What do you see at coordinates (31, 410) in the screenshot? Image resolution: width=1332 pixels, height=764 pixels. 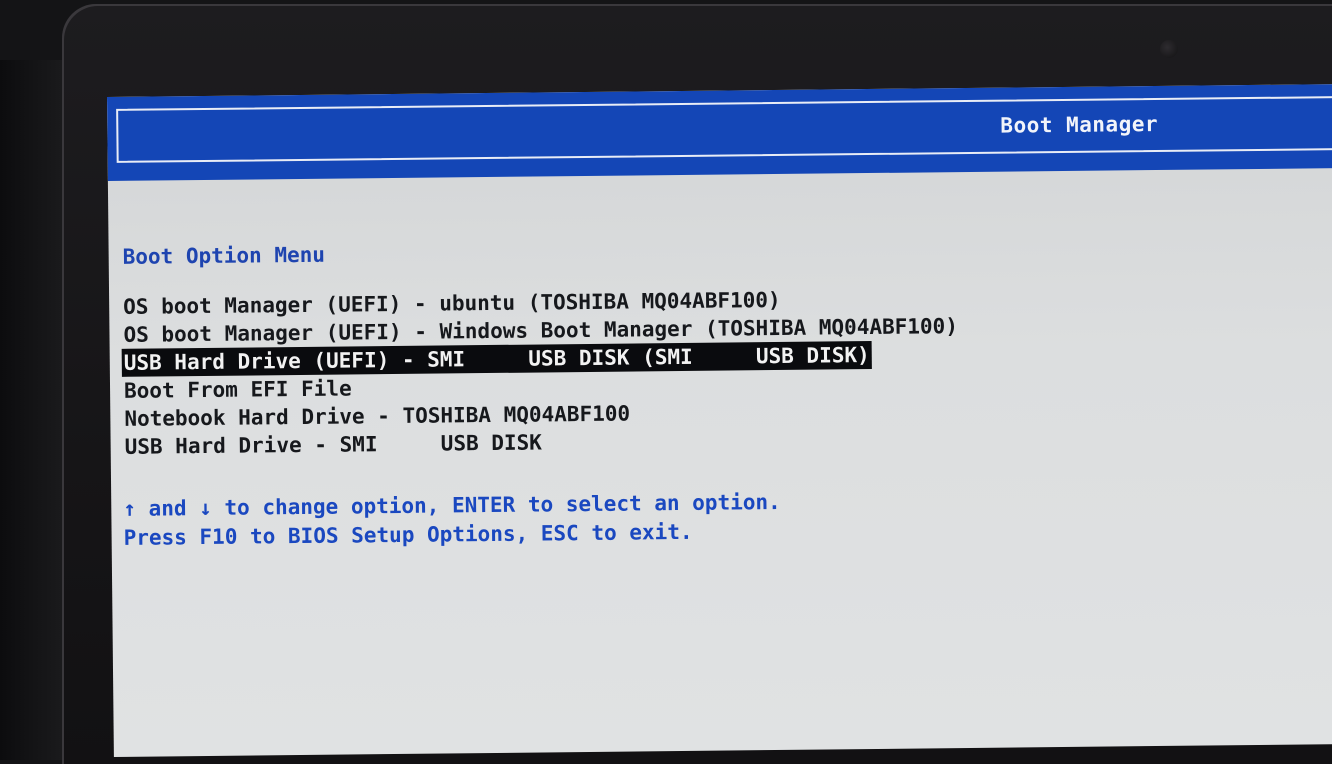 I see `laptop-bezel-edge` at bounding box center [31, 410].